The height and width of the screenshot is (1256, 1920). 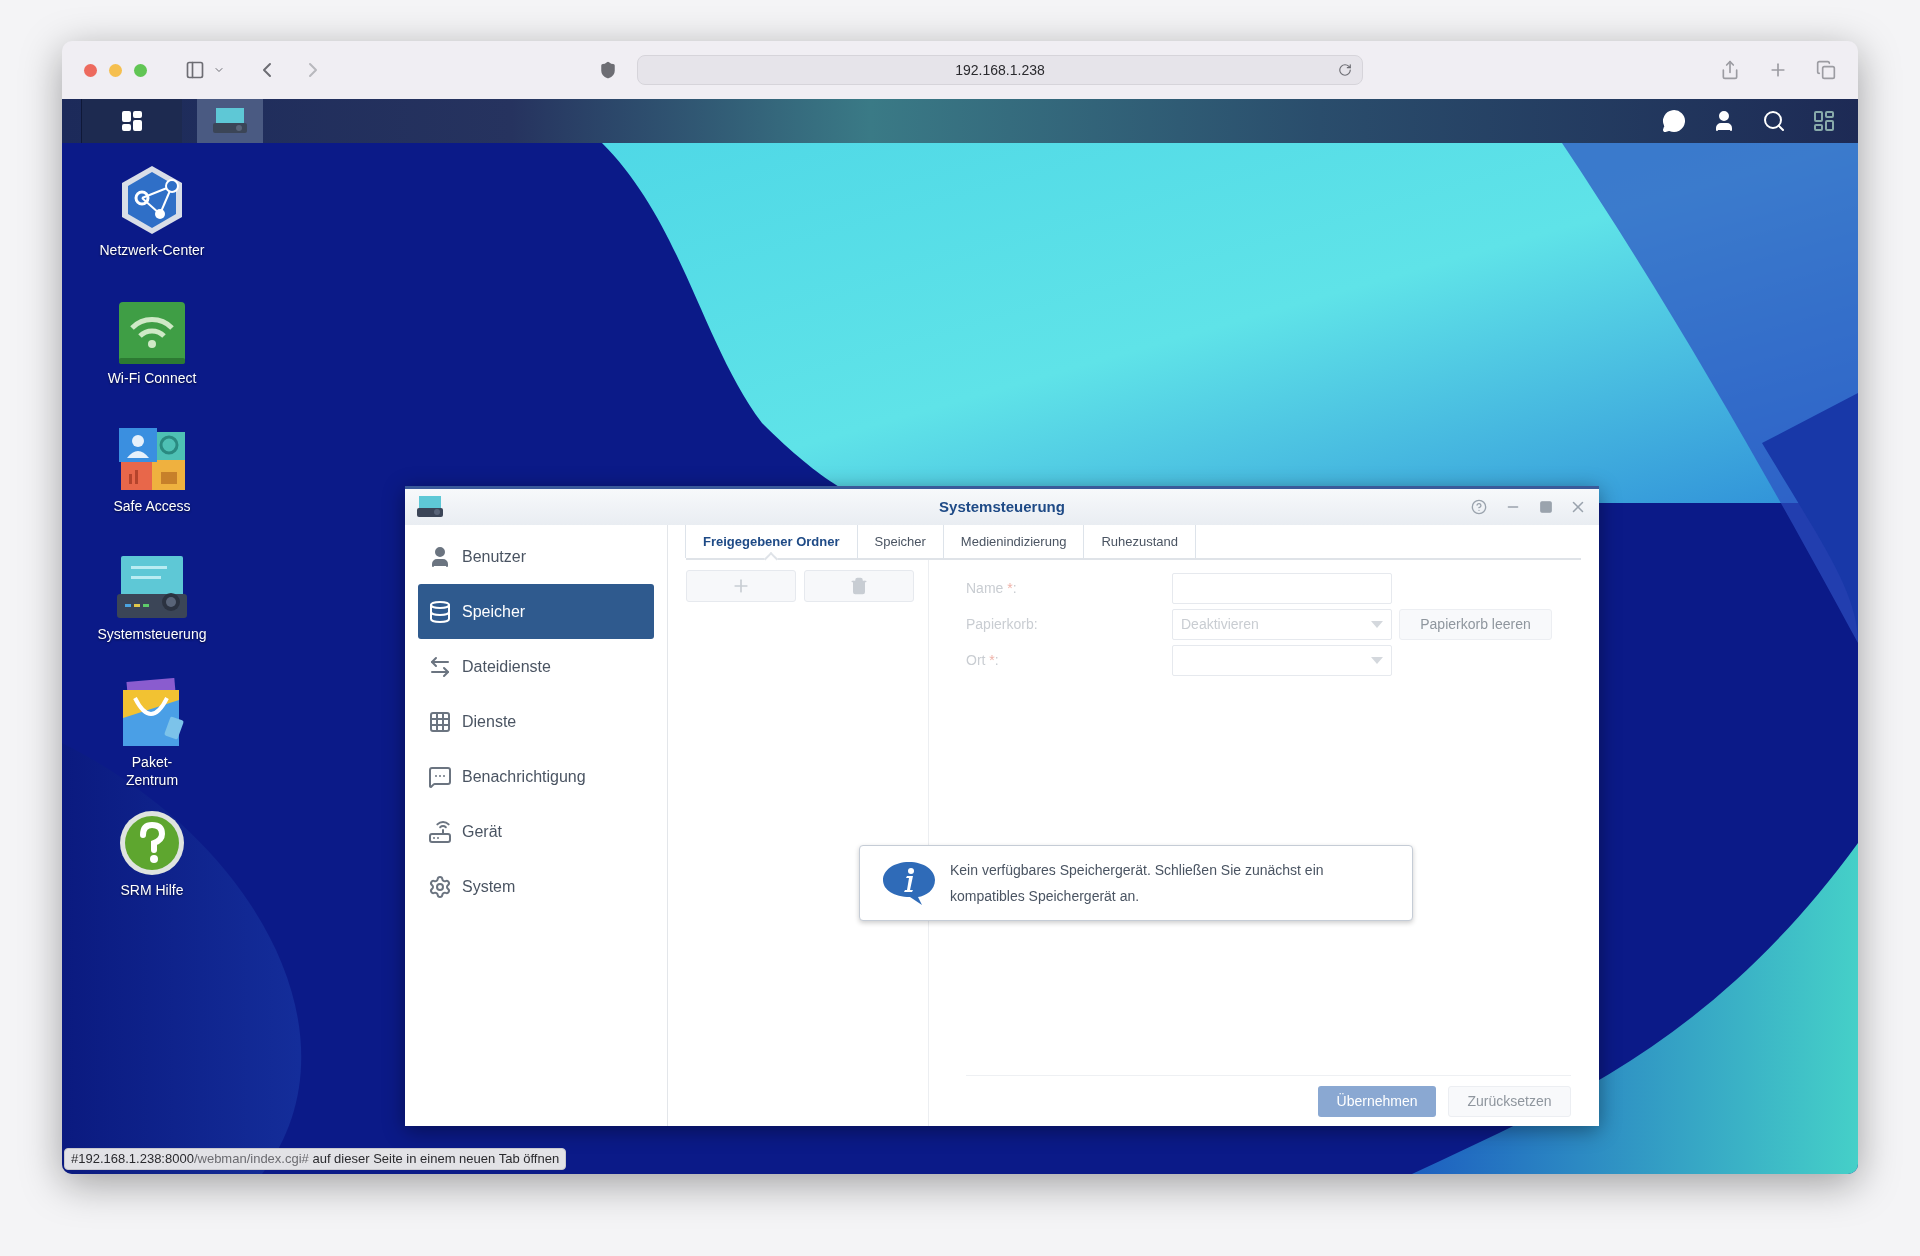 I want to click on wifi-icon, so click(x=152, y=333).